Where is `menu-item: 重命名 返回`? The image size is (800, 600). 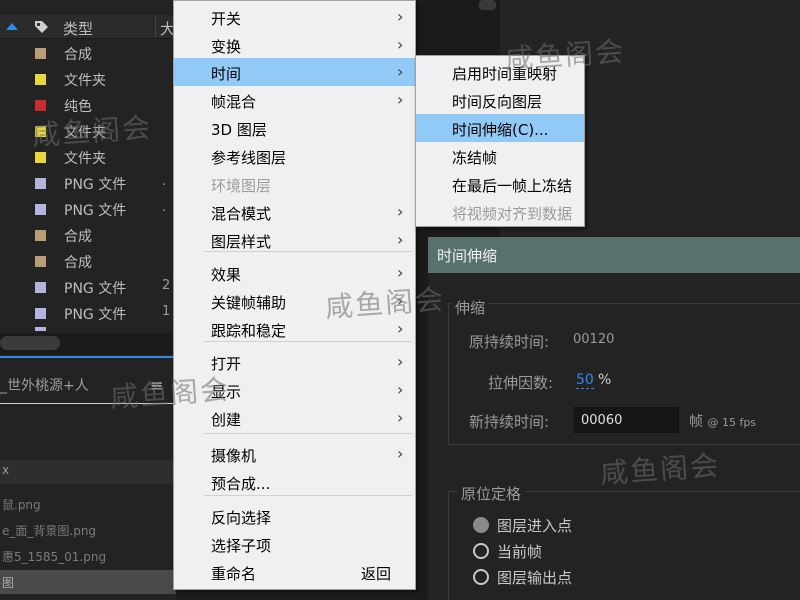
menu-item: 重命名 返回 is located at coordinates (294, 572).